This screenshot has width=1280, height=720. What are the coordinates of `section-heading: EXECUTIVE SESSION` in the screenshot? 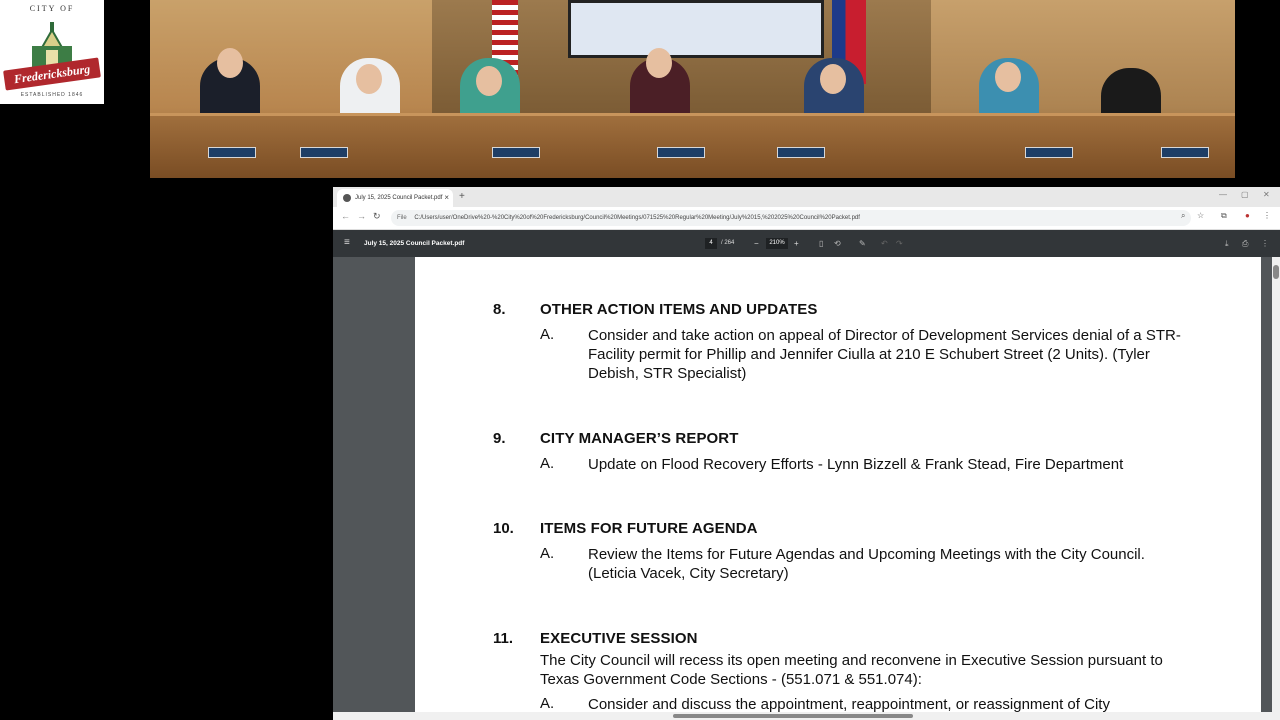 It's located at (619, 638).